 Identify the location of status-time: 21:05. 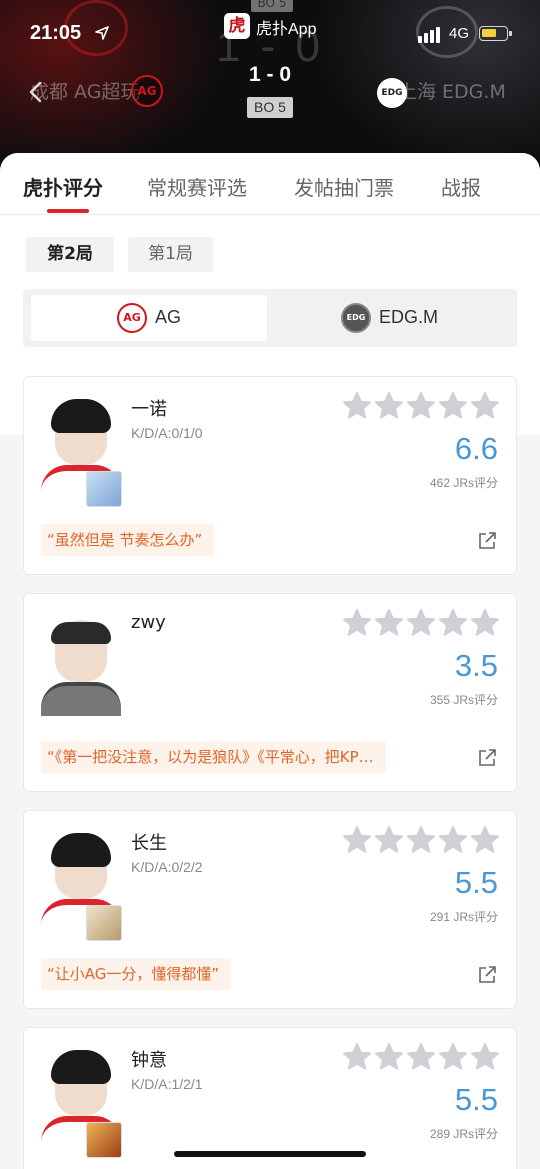
(56, 33).